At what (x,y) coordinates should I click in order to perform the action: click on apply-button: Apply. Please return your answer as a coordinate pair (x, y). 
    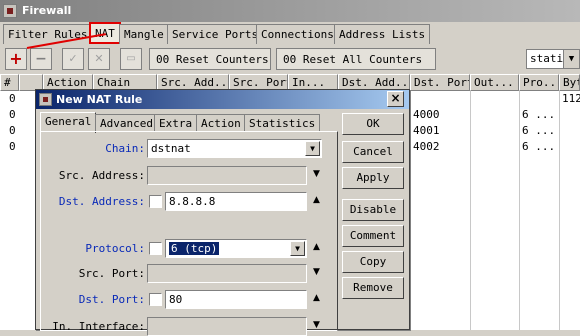
    Looking at the image, I should click on (373, 178).